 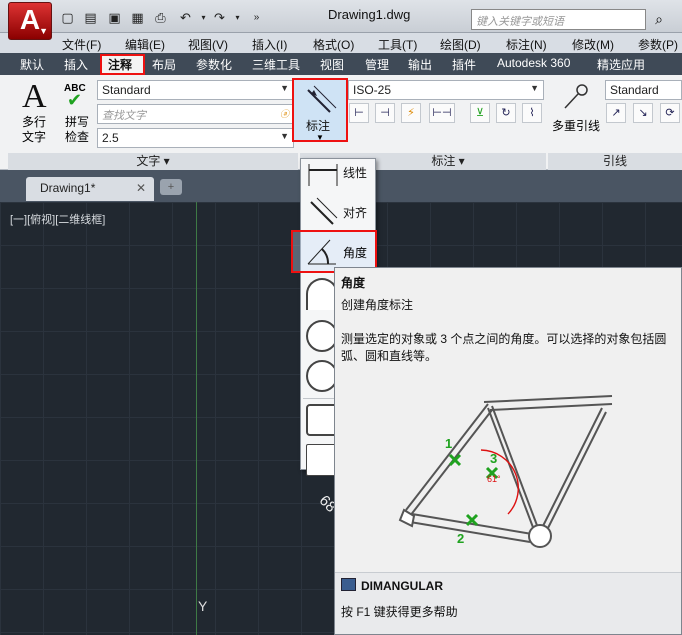 What do you see at coordinates (145, 44) in the screenshot?
I see `menu-edit: 编辑(E)` at bounding box center [145, 44].